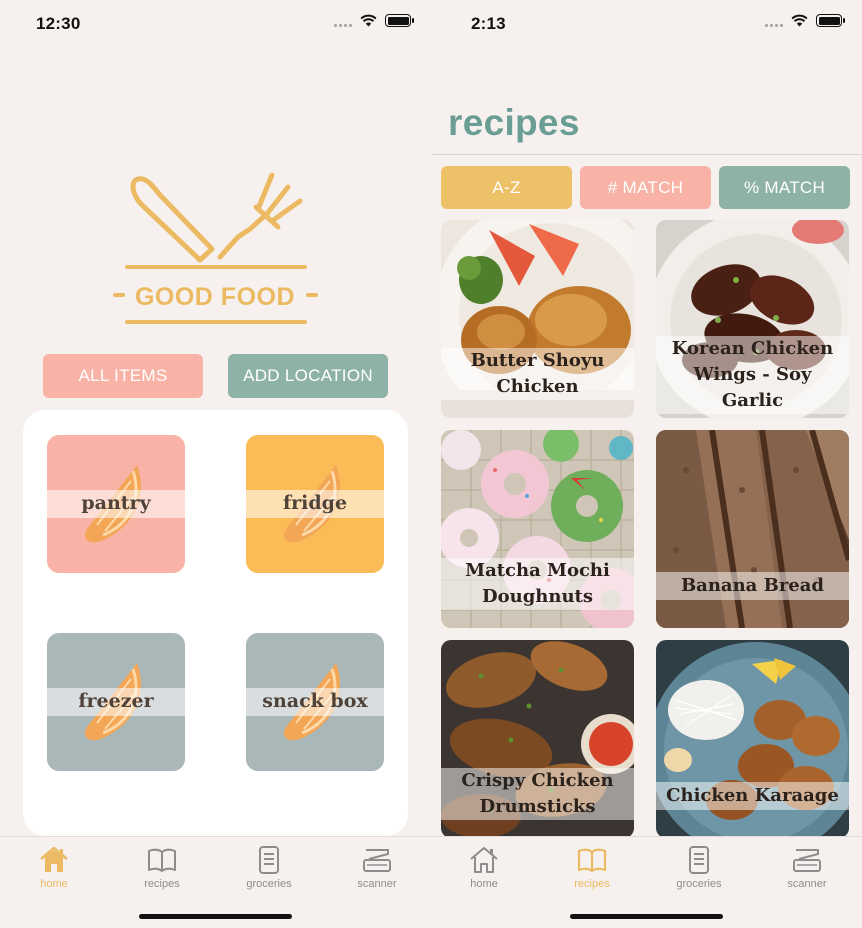 The width and height of the screenshot is (862, 928). I want to click on good-food-logo: GOOD FOOD, so click(215, 250).